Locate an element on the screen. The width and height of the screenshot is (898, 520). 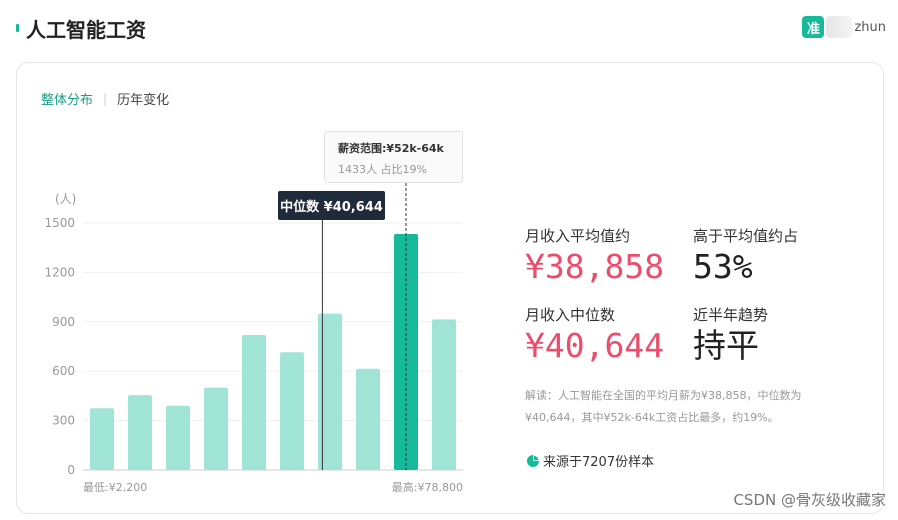
sample-source: 来源于7207份样本 is located at coordinates (590, 460).